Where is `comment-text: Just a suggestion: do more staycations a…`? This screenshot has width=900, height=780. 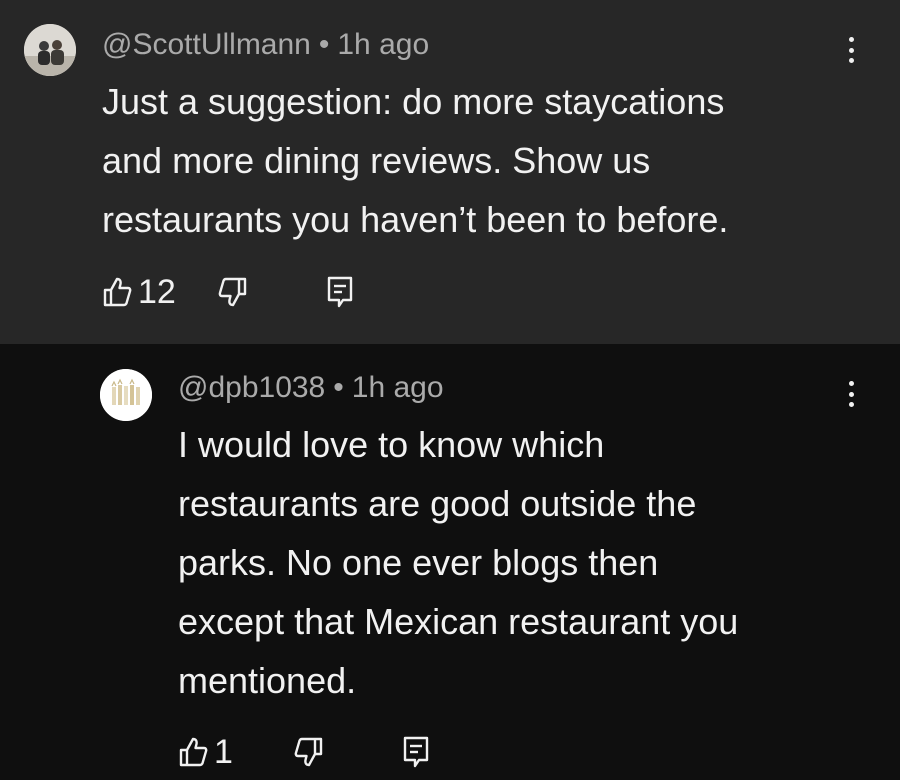
comment-text: Just a suggestion: do more staycations a… is located at coordinates (415, 160).